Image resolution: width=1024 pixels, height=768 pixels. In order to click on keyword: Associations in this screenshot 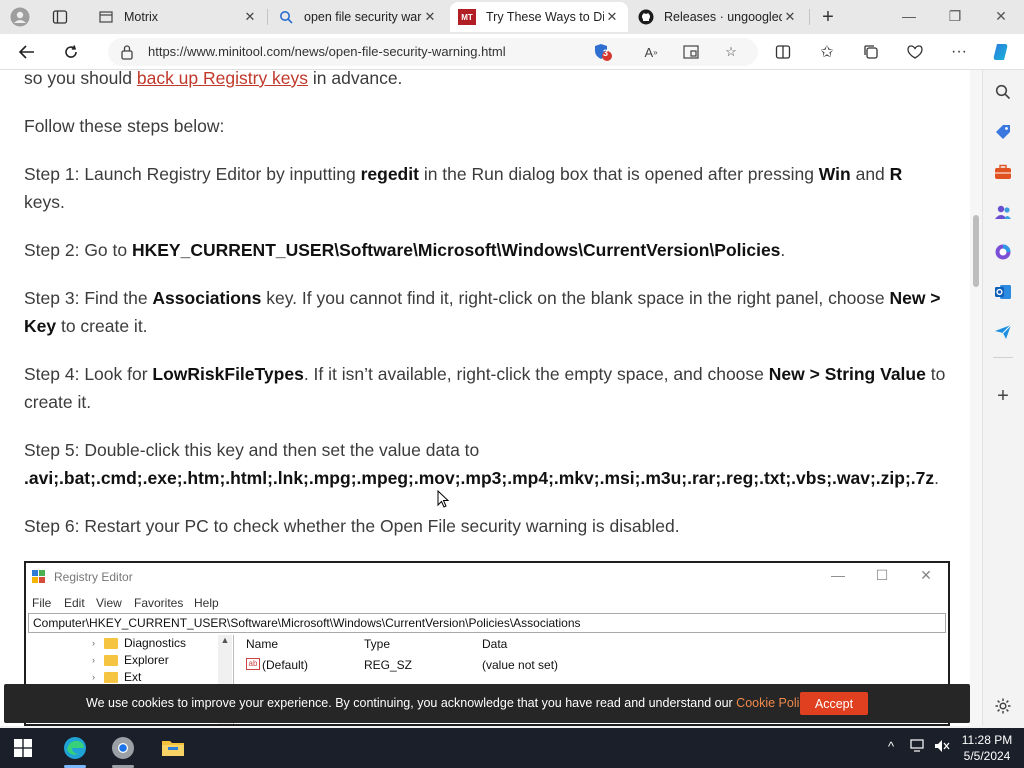, I will do `click(207, 298)`.